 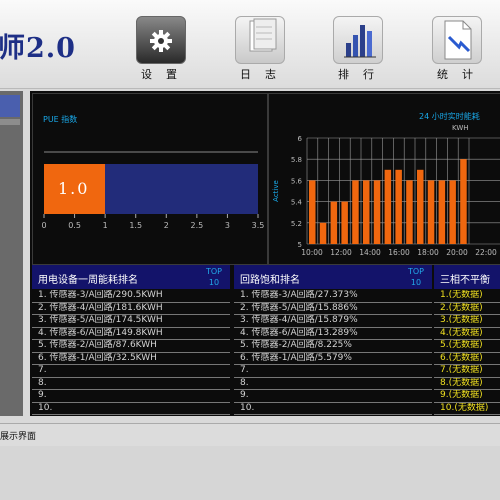 What do you see at coordinates (467, 334) in the screenshot?
I see `table-row: 4.(无数据)` at bounding box center [467, 334].